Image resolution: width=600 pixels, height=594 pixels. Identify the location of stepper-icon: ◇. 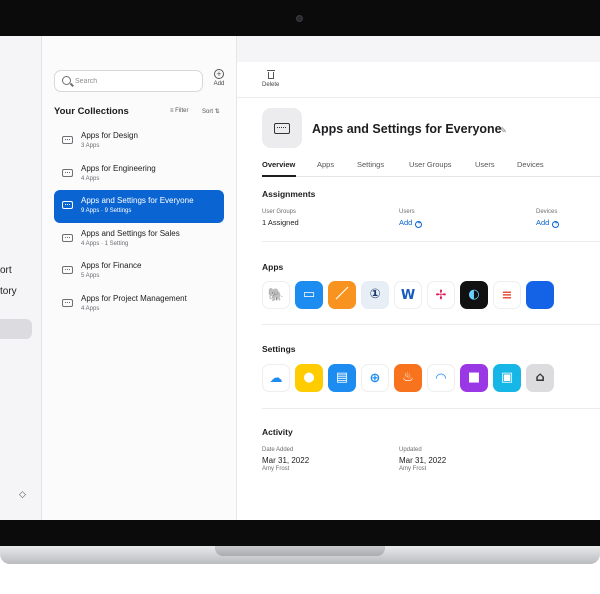
(22, 494).